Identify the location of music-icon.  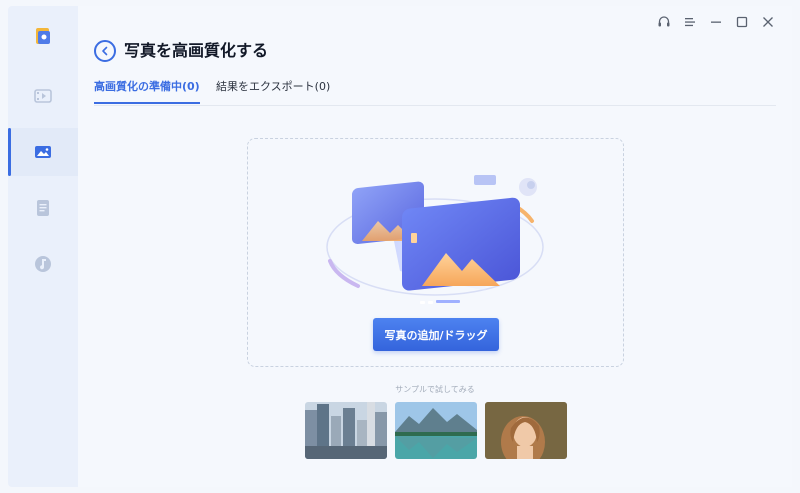
(43, 264).